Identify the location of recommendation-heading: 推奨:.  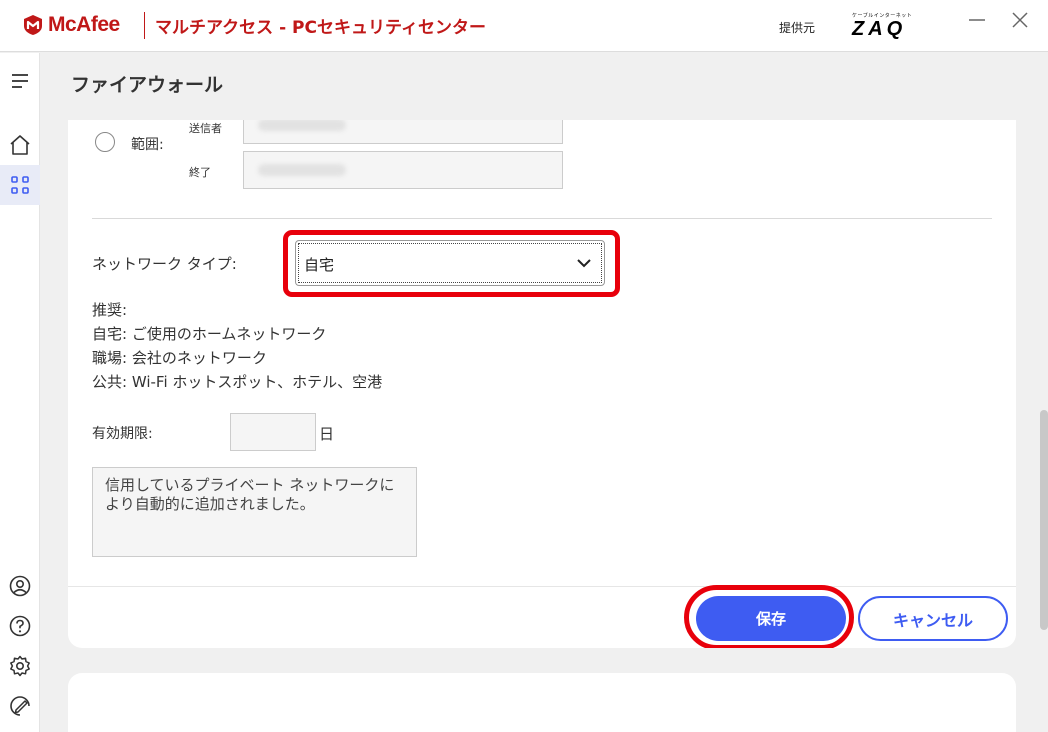
(110, 310).